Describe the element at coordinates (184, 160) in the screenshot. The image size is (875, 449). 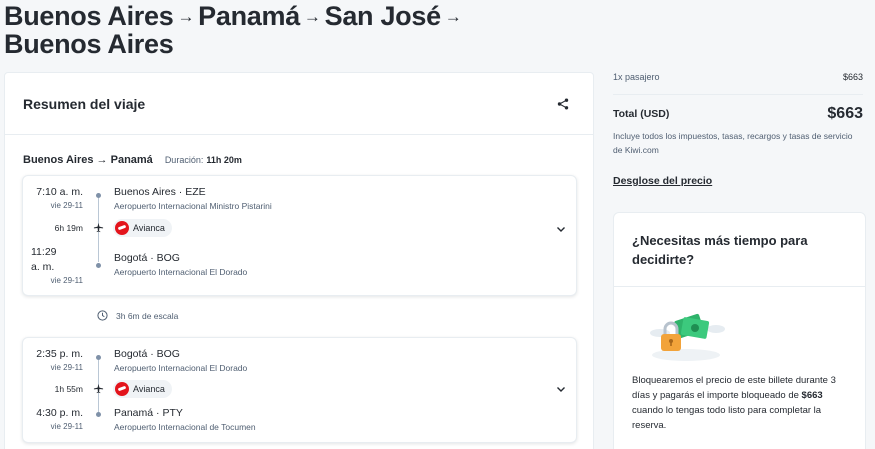
I see `duration-label: Duración:` at that location.